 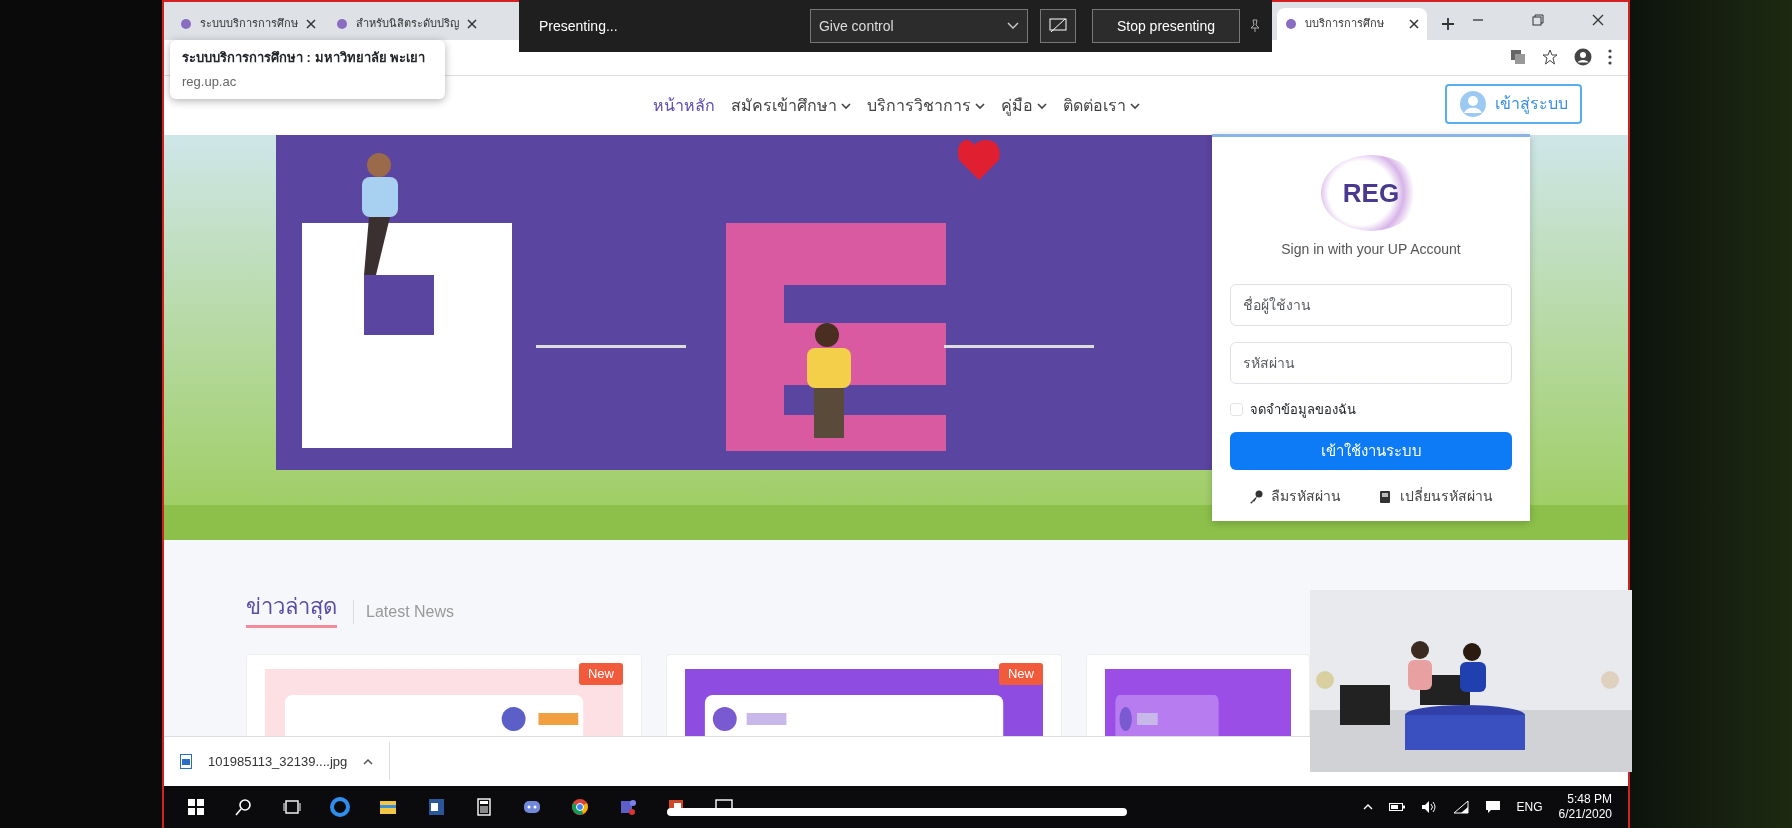 I want to click on new-tab-icon, so click(x=1448, y=23).